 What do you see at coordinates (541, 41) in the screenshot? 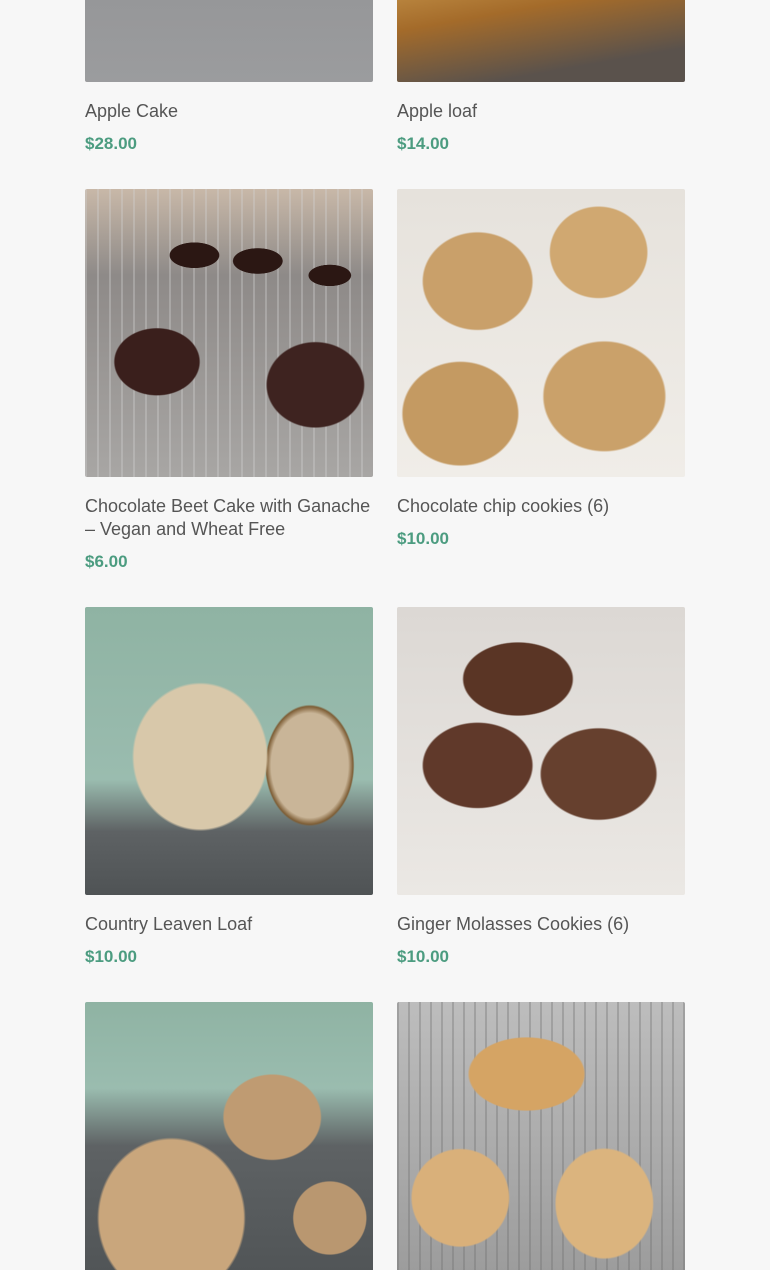
I see `product-image-apple-loaf` at bounding box center [541, 41].